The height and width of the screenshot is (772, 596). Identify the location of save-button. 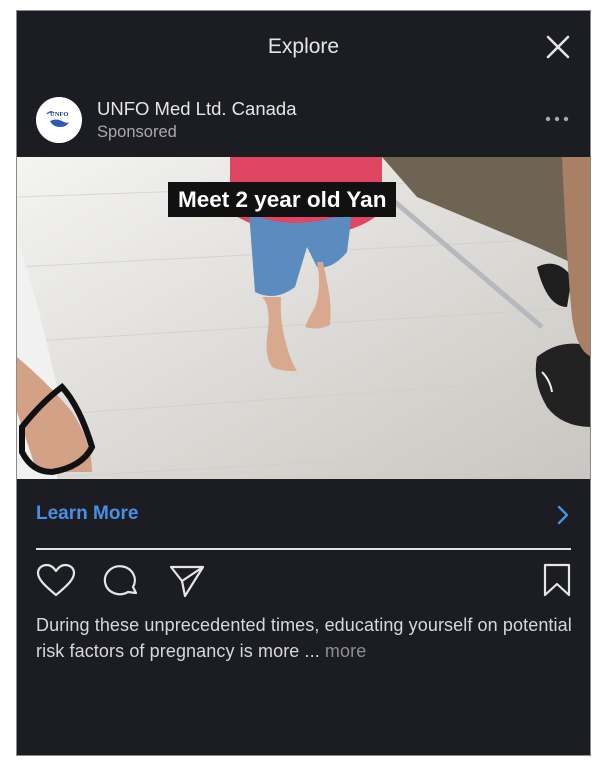
(559, 581).